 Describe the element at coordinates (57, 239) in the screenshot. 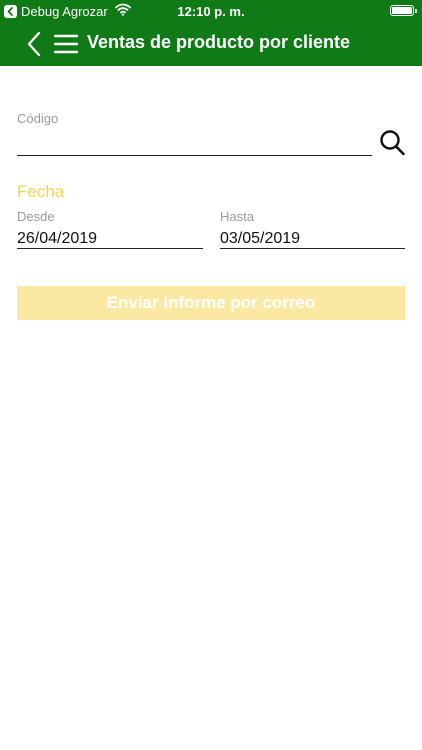

I see `from-date-field: 26/04/2019` at that location.